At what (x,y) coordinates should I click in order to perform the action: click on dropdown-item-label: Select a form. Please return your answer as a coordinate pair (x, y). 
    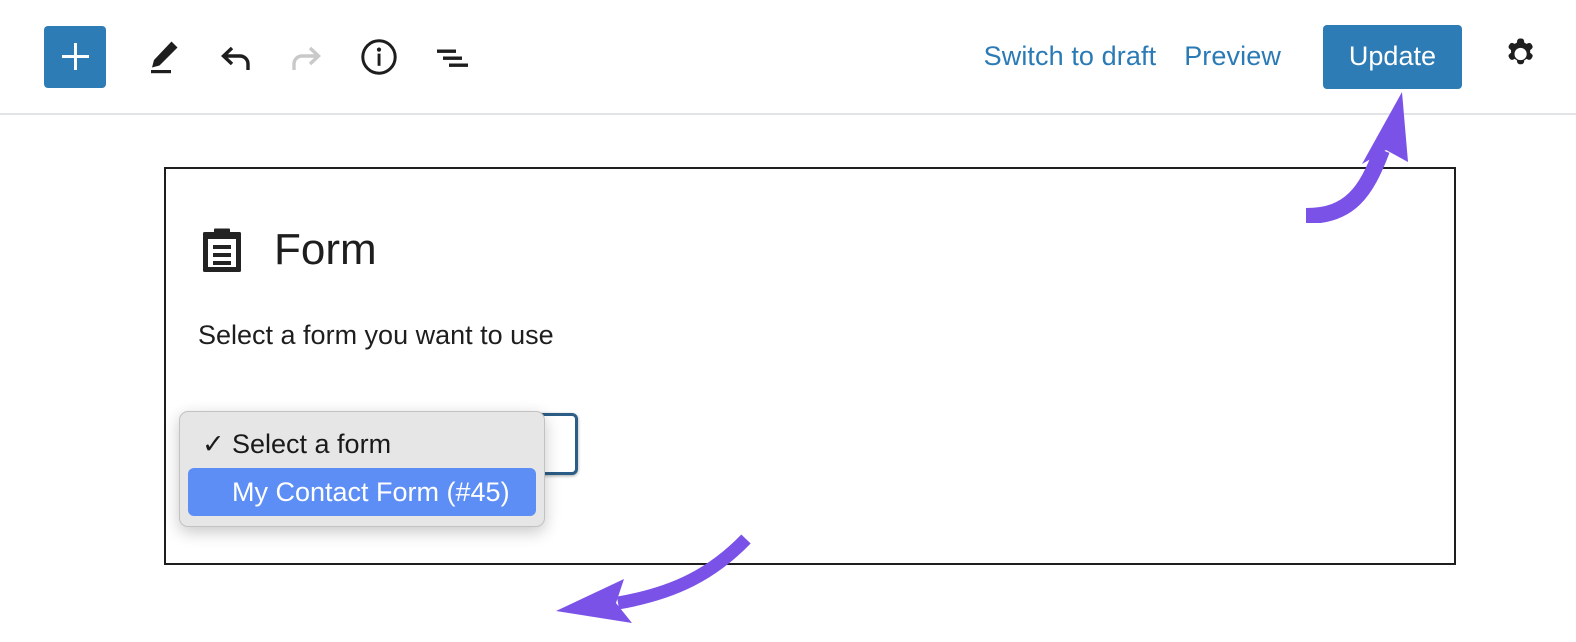
    Looking at the image, I should click on (312, 443).